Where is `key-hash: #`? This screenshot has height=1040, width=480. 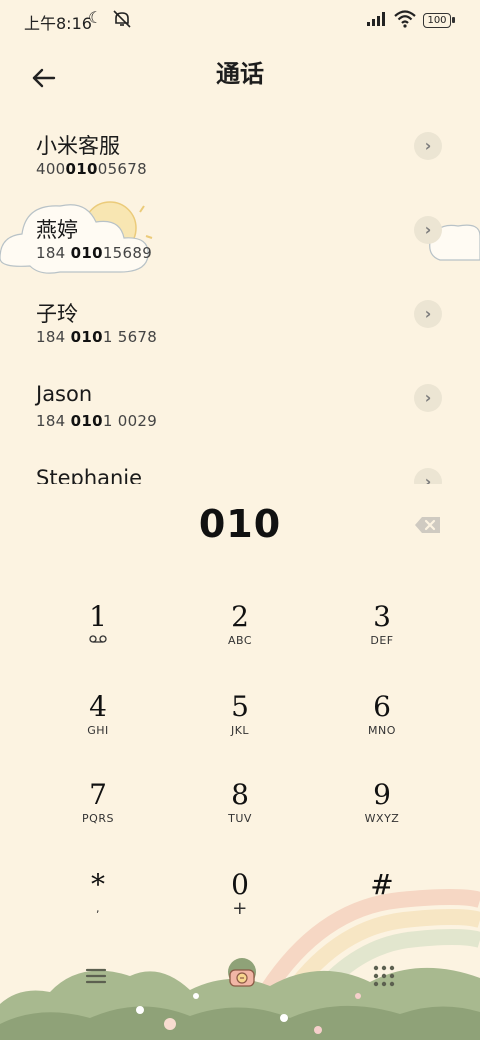 key-hash: # is located at coordinates (382, 903).